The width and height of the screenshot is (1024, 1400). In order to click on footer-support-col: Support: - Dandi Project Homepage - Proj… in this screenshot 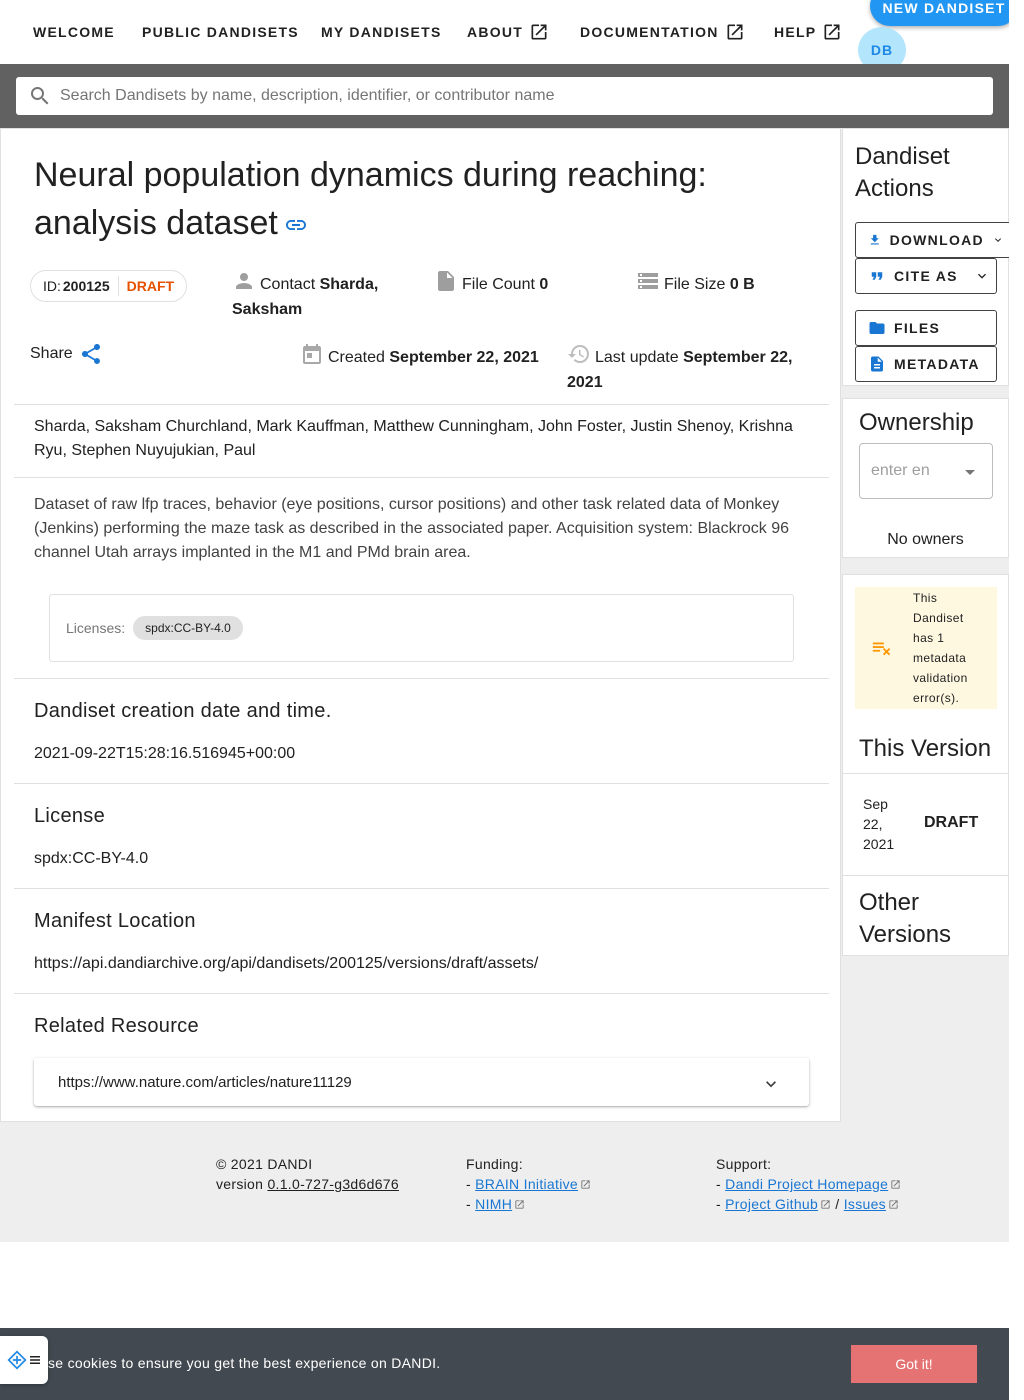, I will do `click(808, 1184)`.